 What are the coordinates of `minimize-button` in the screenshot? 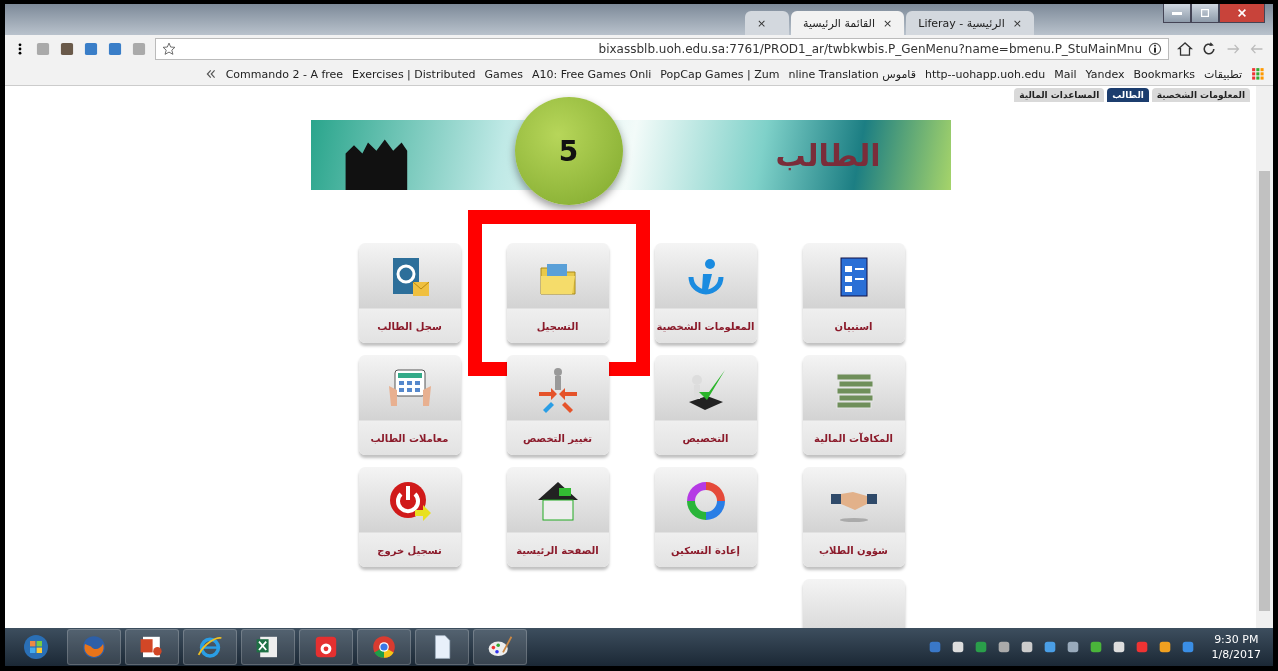 It's located at (1177, 13).